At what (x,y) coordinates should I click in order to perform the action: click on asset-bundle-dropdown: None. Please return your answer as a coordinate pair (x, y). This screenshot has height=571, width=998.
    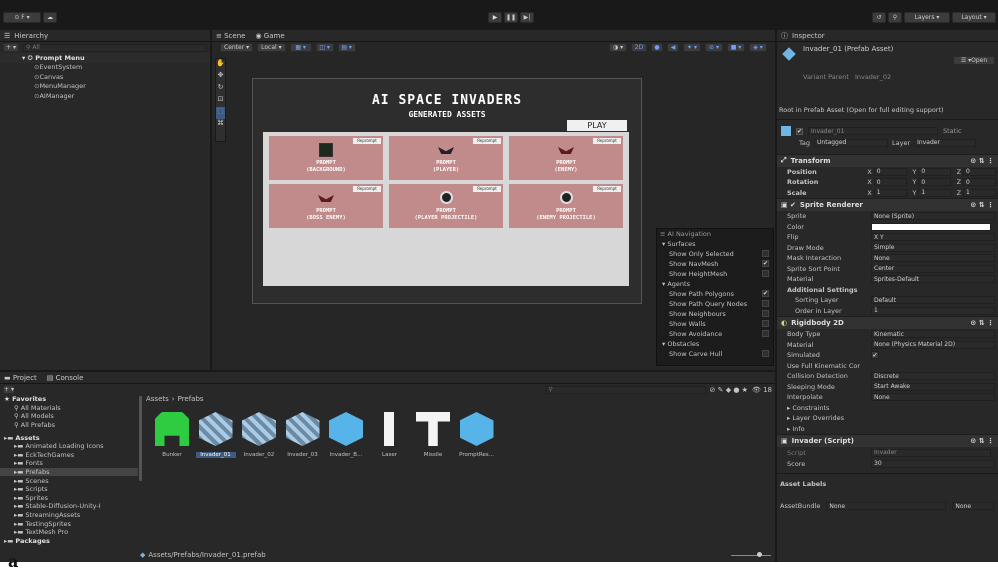
    Looking at the image, I should click on (886, 506).